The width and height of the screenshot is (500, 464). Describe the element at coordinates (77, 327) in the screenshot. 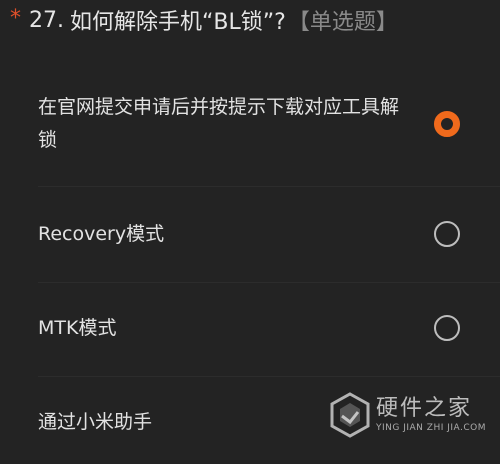

I see `option-label: MTK模式` at that location.